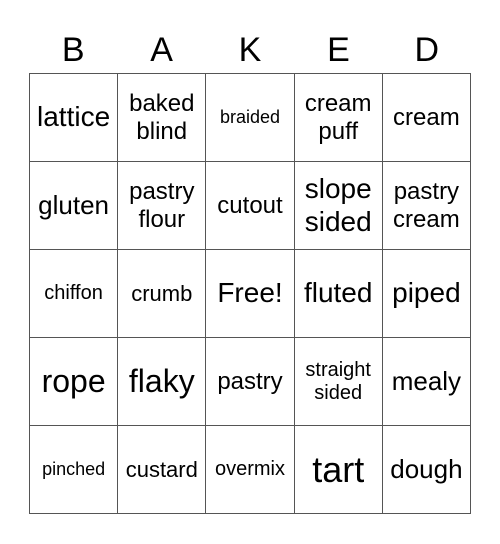  Describe the element at coordinates (426, 118) in the screenshot. I see `bingo-cell: cream` at that location.